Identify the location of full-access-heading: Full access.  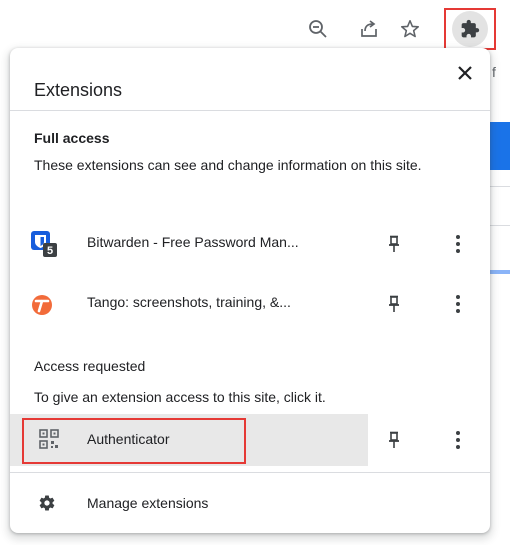
(72, 138).